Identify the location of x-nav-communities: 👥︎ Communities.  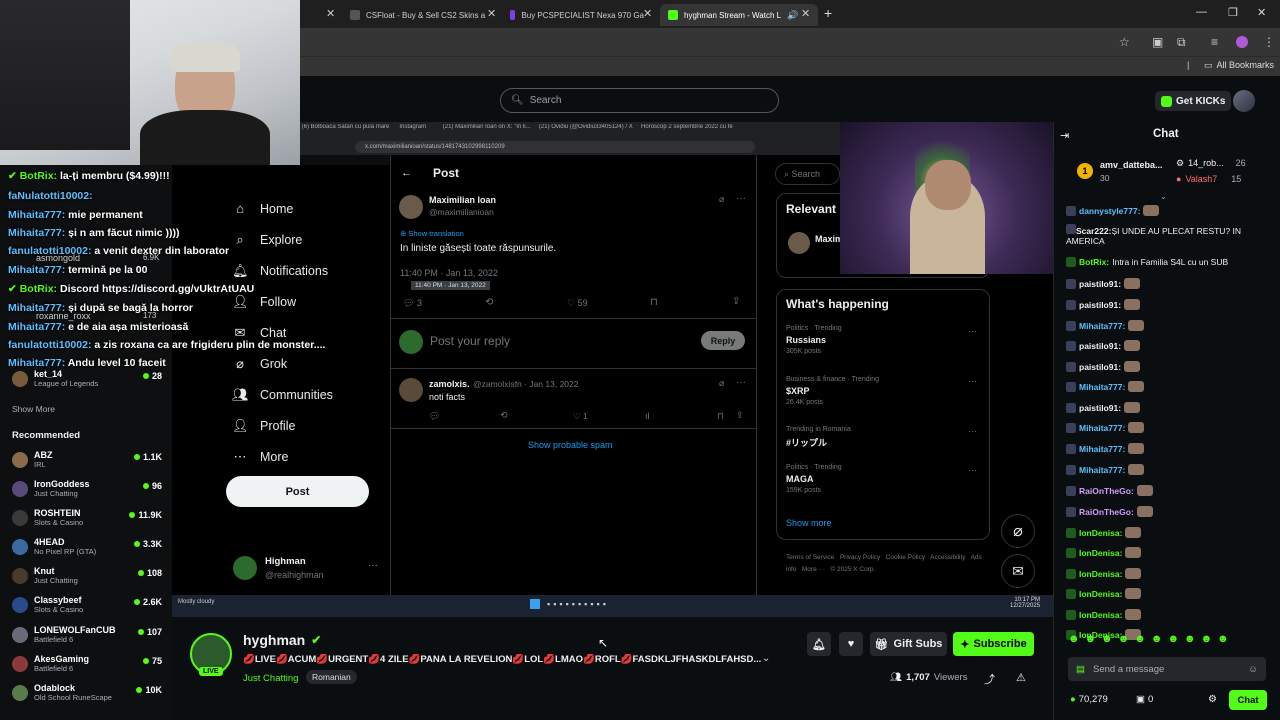
(282, 395).